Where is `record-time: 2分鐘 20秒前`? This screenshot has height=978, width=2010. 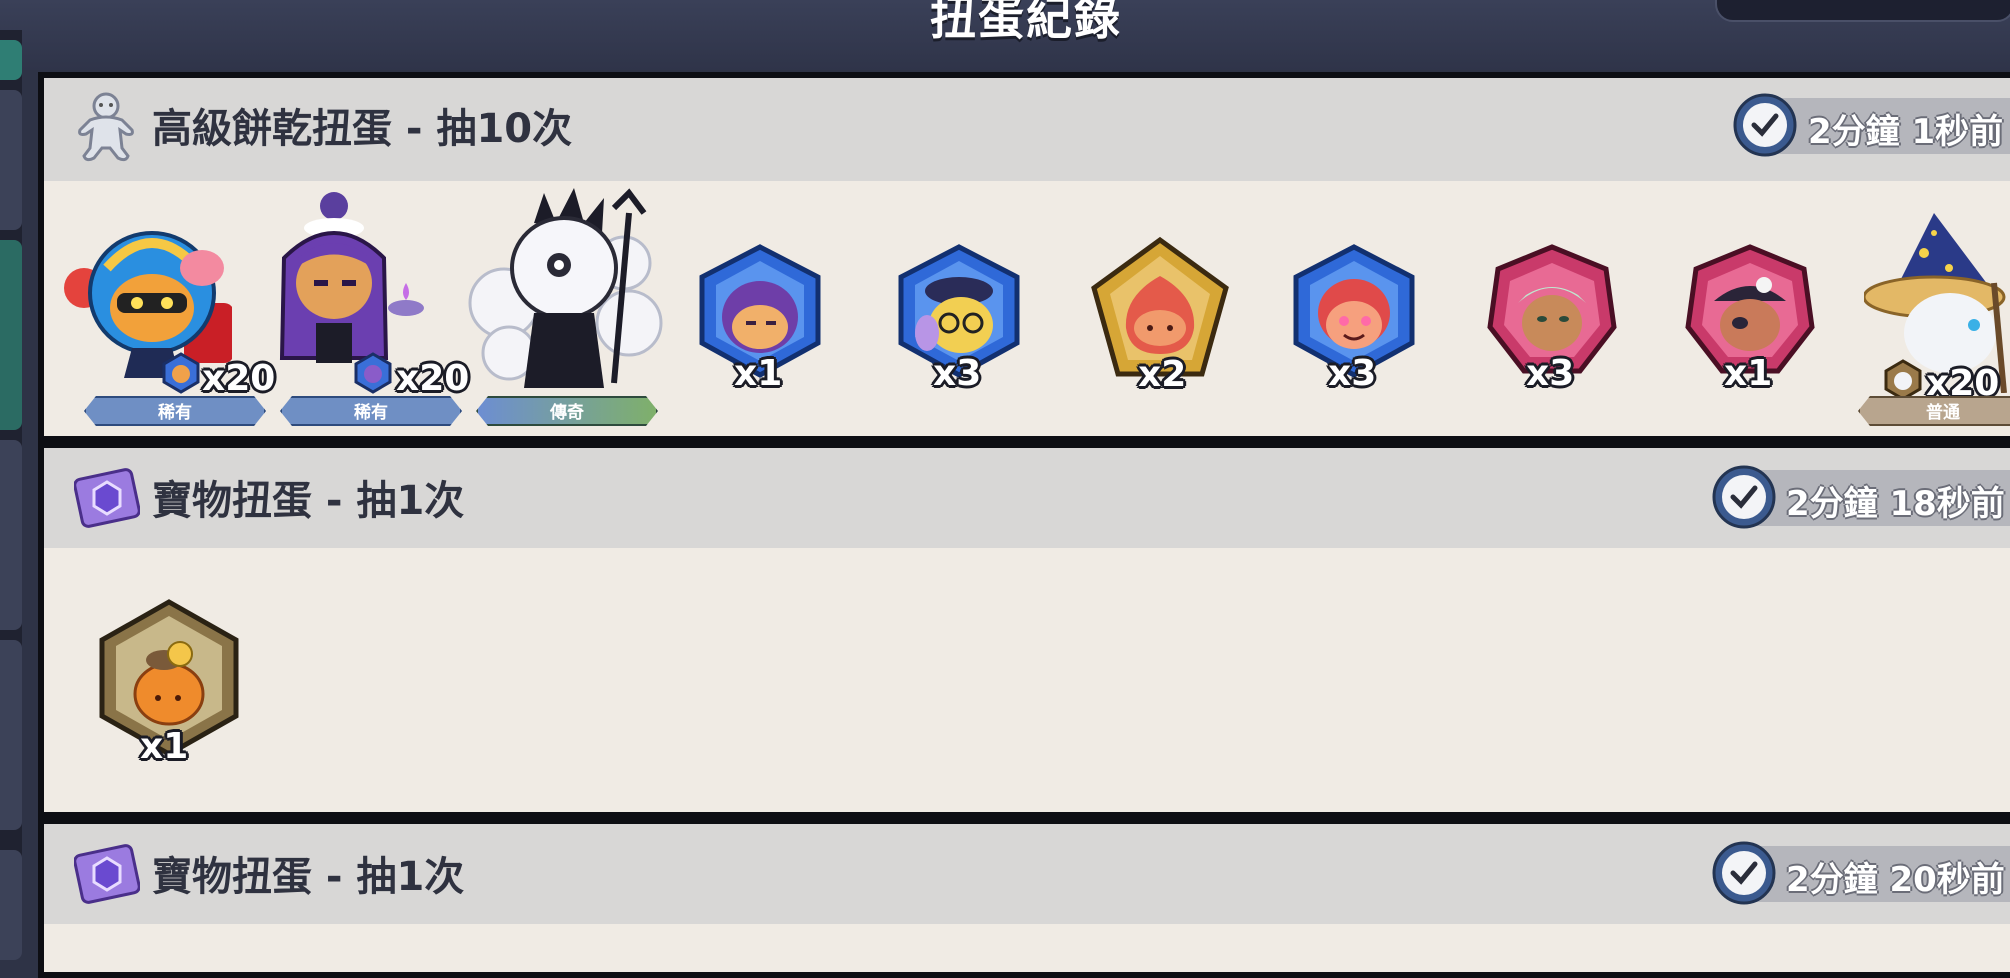 record-time: 2分鐘 20秒前 is located at coordinates (1895, 880).